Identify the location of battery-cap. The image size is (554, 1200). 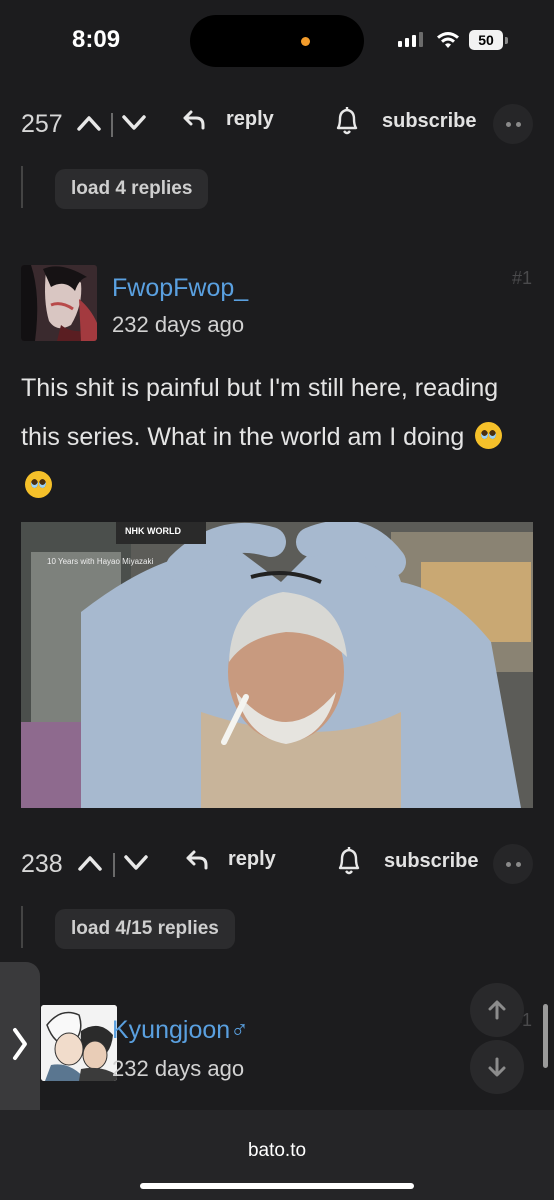
(506, 40).